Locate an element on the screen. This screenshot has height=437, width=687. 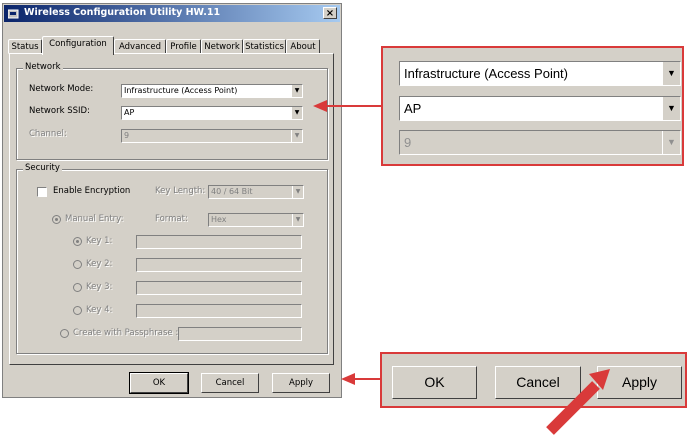
key3-radio is located at coordinates (77, 287).